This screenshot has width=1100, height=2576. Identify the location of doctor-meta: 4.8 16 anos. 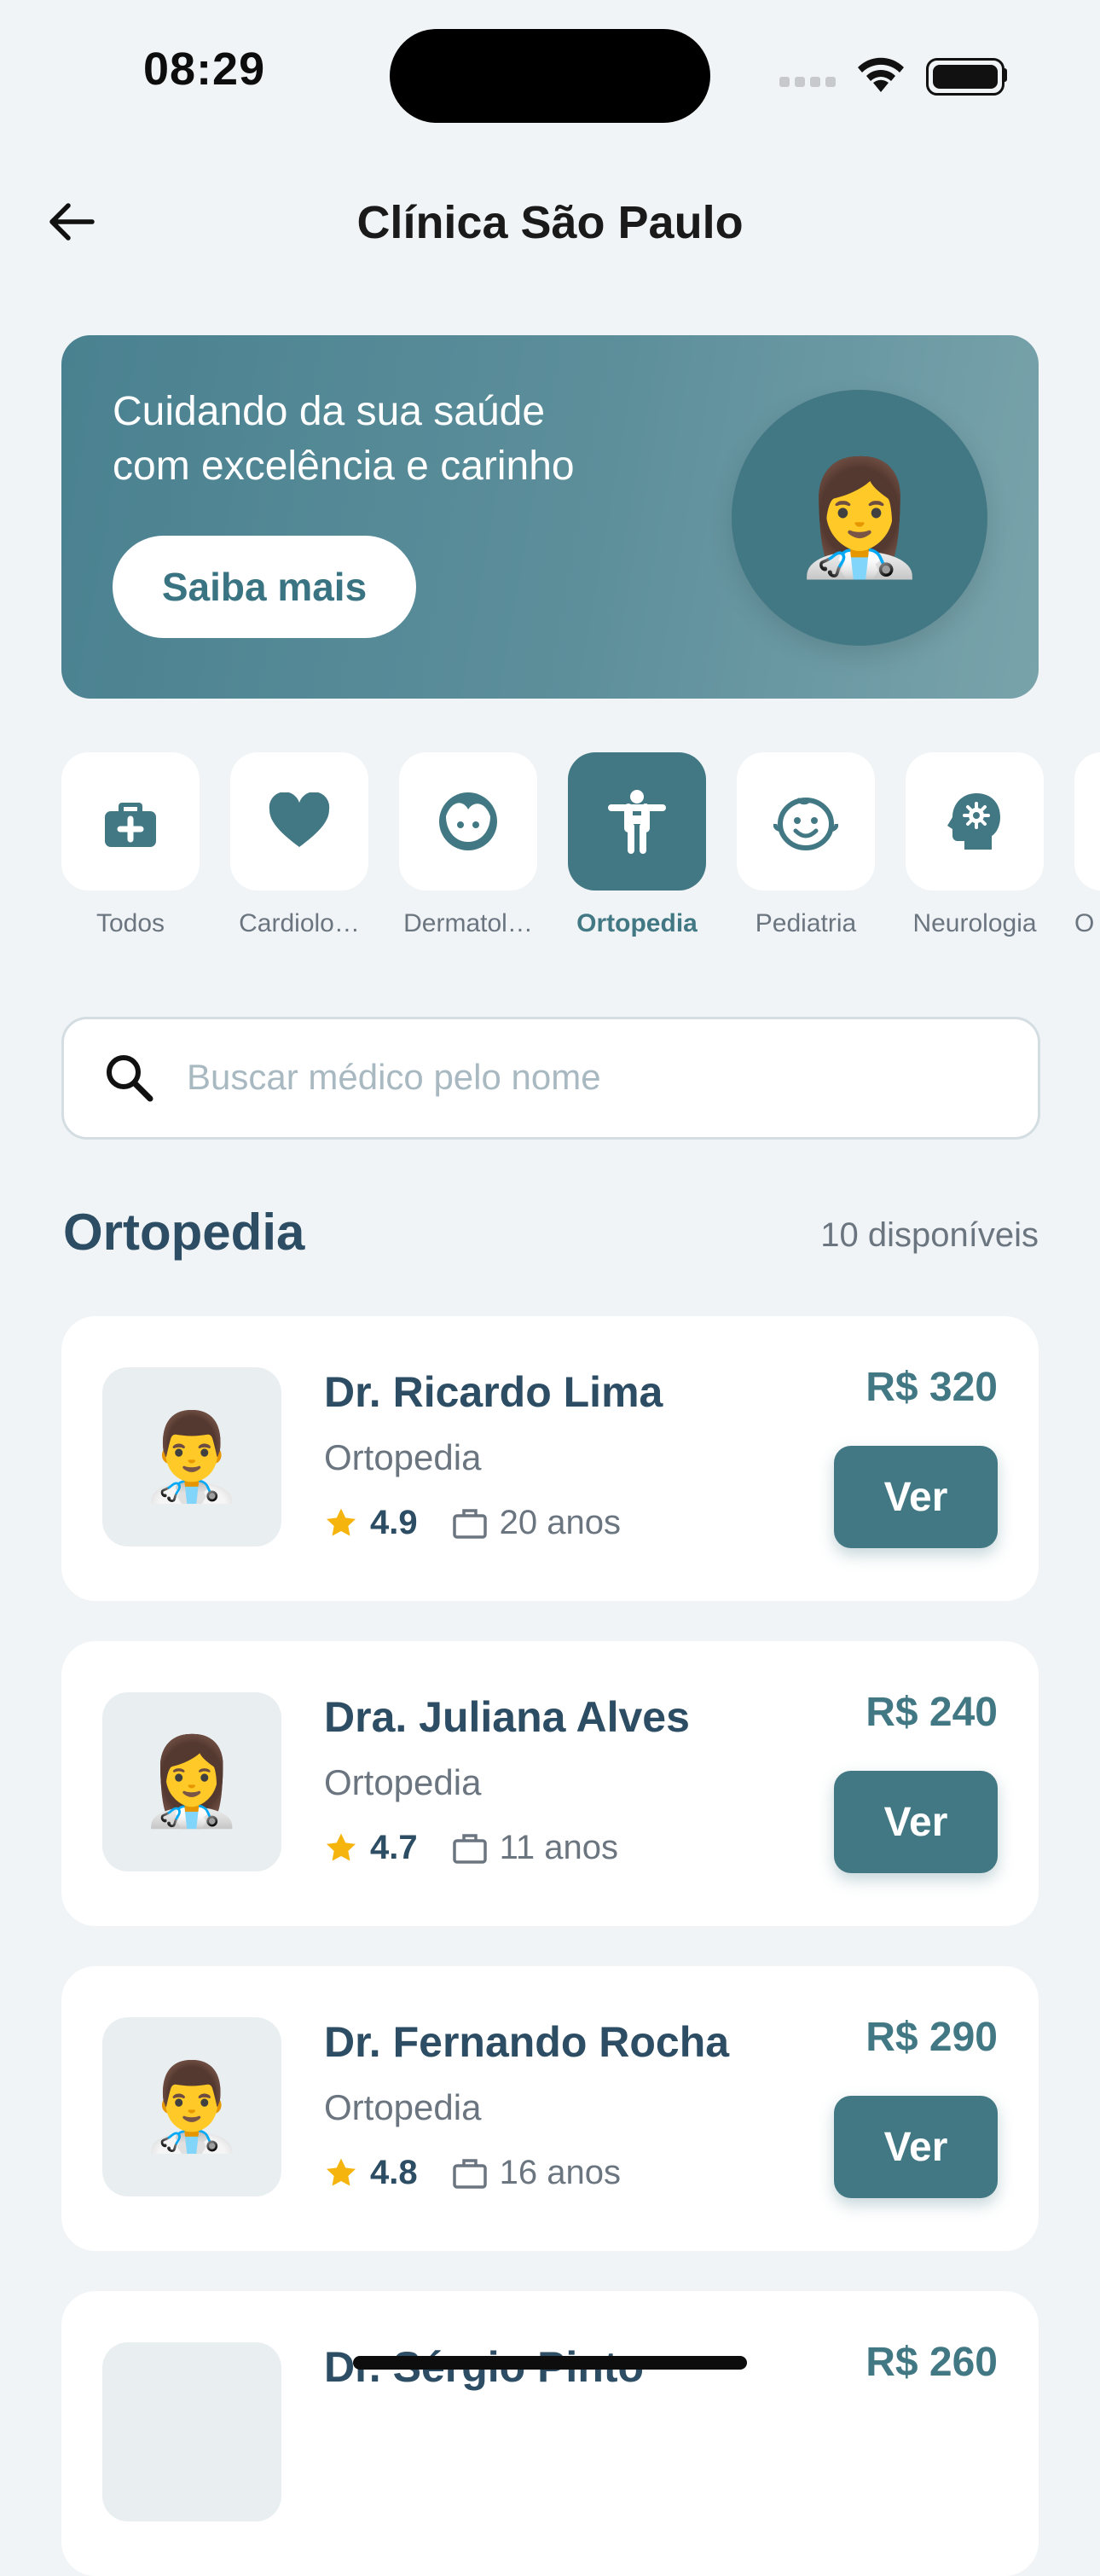
(472, 2173).